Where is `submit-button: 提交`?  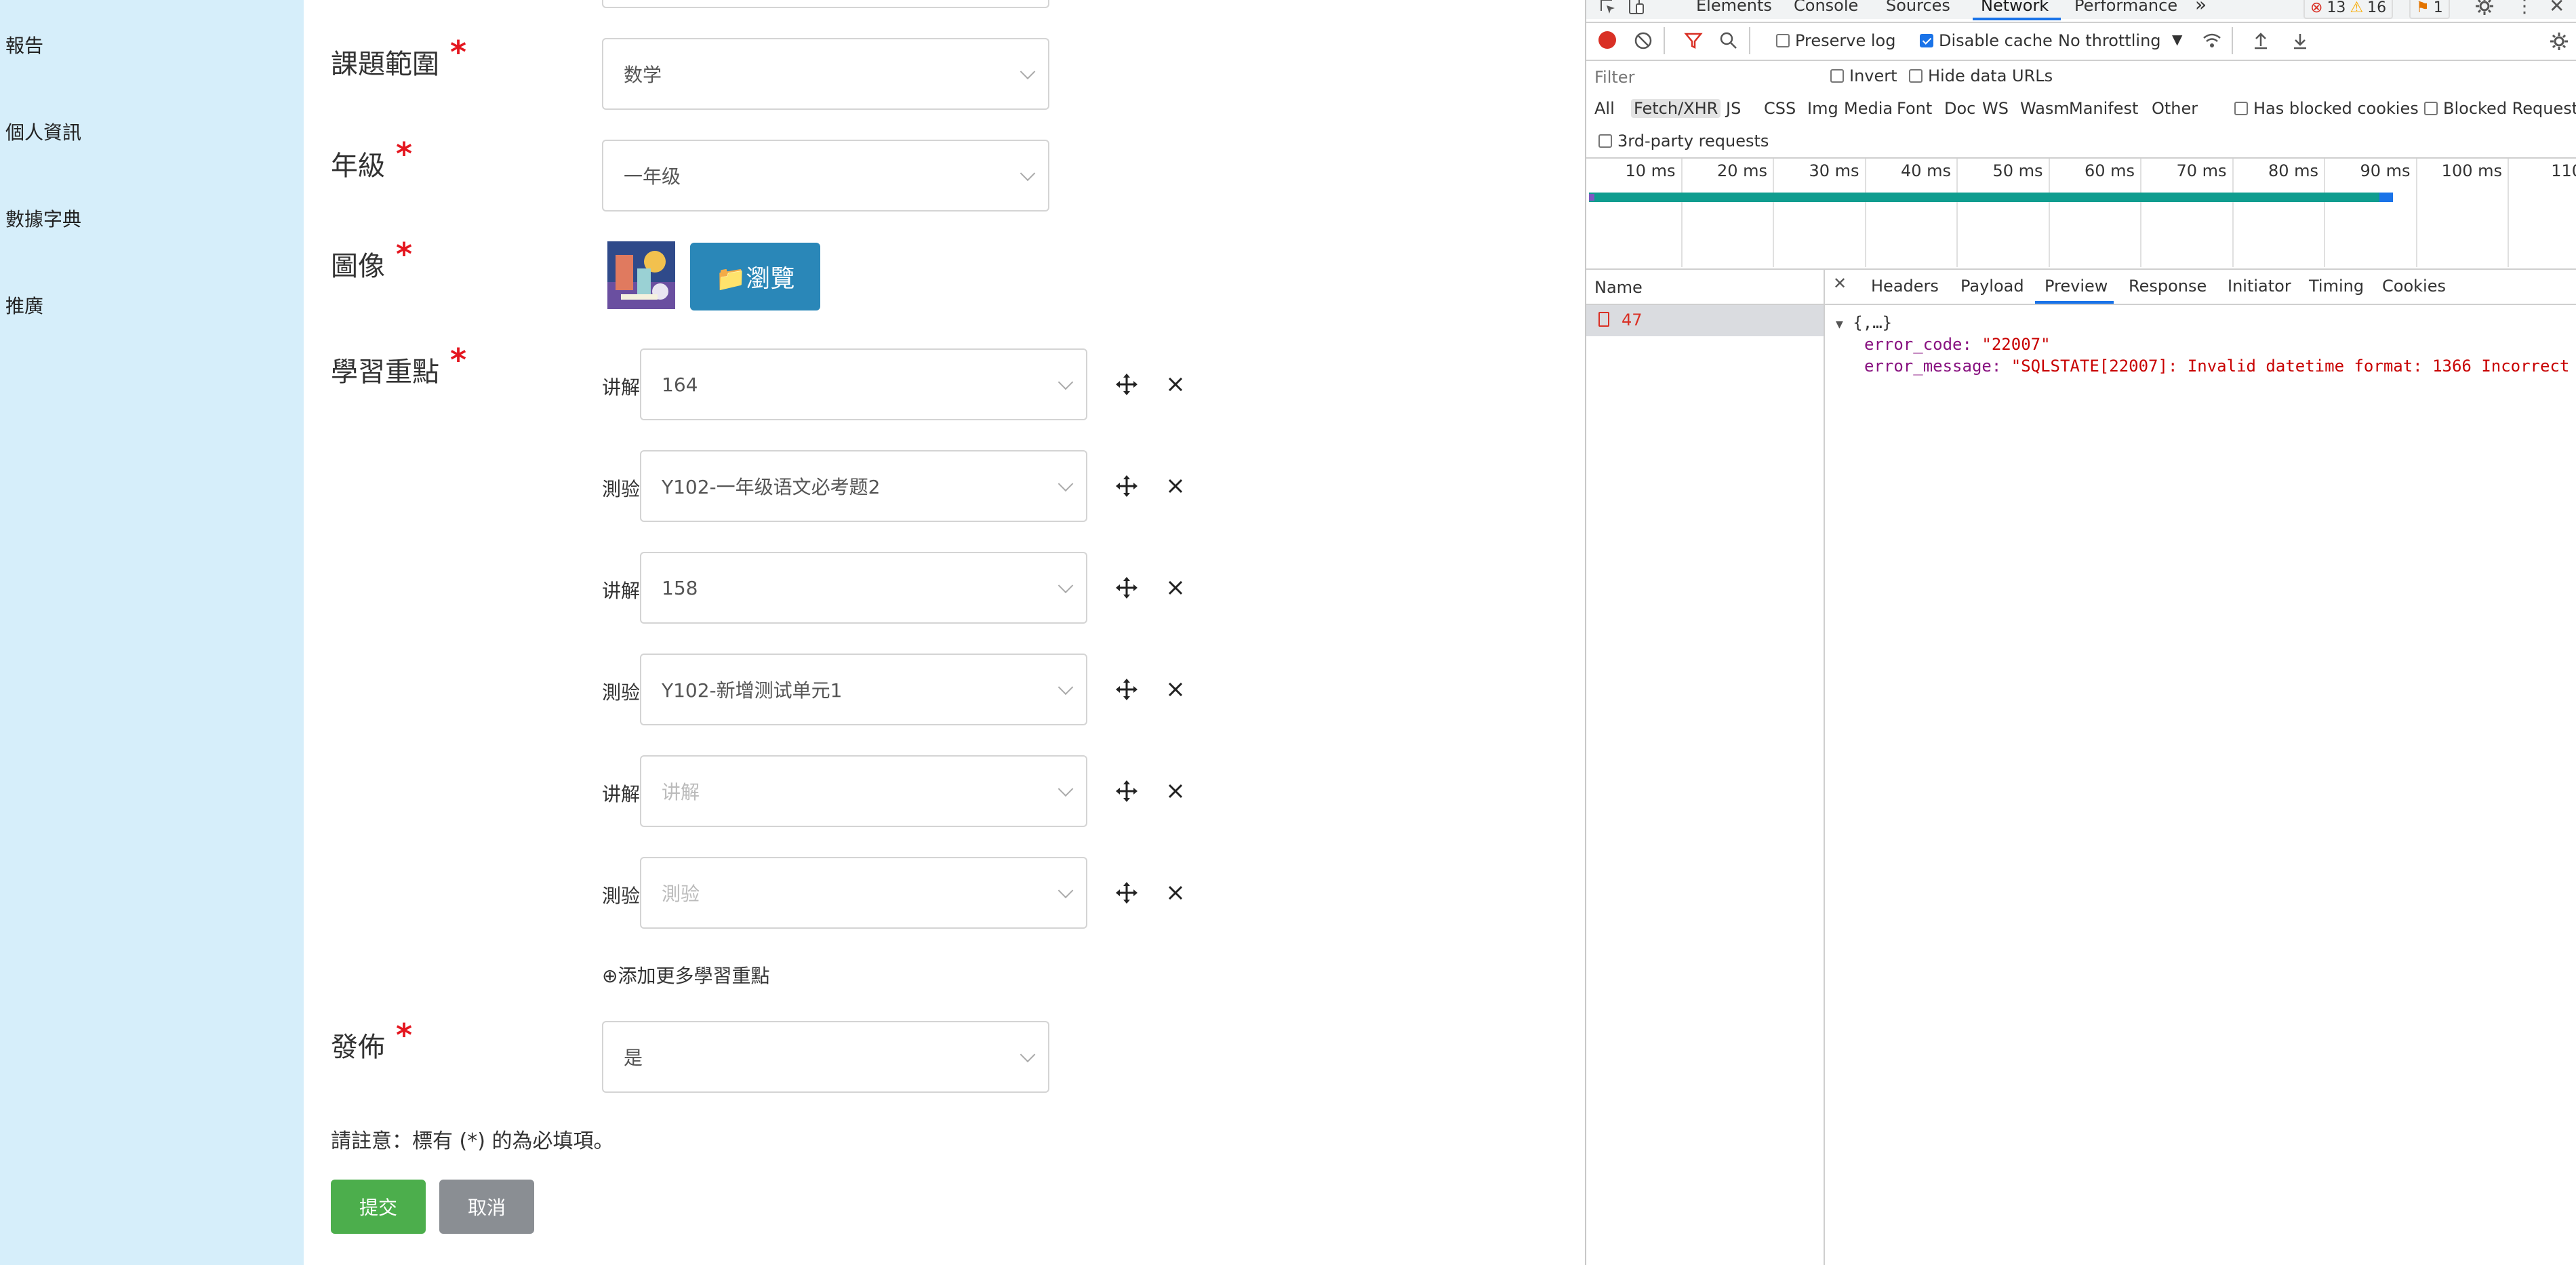 submit-button: 提交 is located at coordinates (378, 1207).